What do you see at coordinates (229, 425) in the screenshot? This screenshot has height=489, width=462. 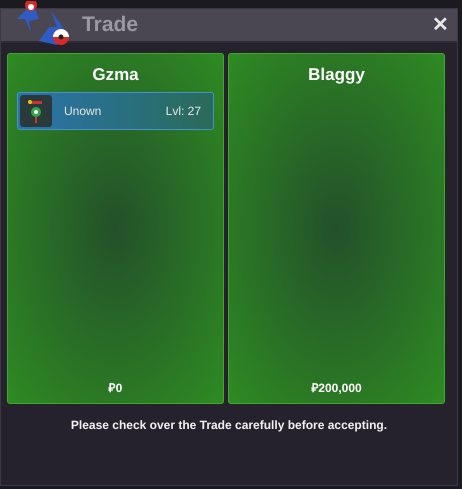 I see `notice-text: Please check over the Trade carefully before accepting.` at bounding box center [229, 425].